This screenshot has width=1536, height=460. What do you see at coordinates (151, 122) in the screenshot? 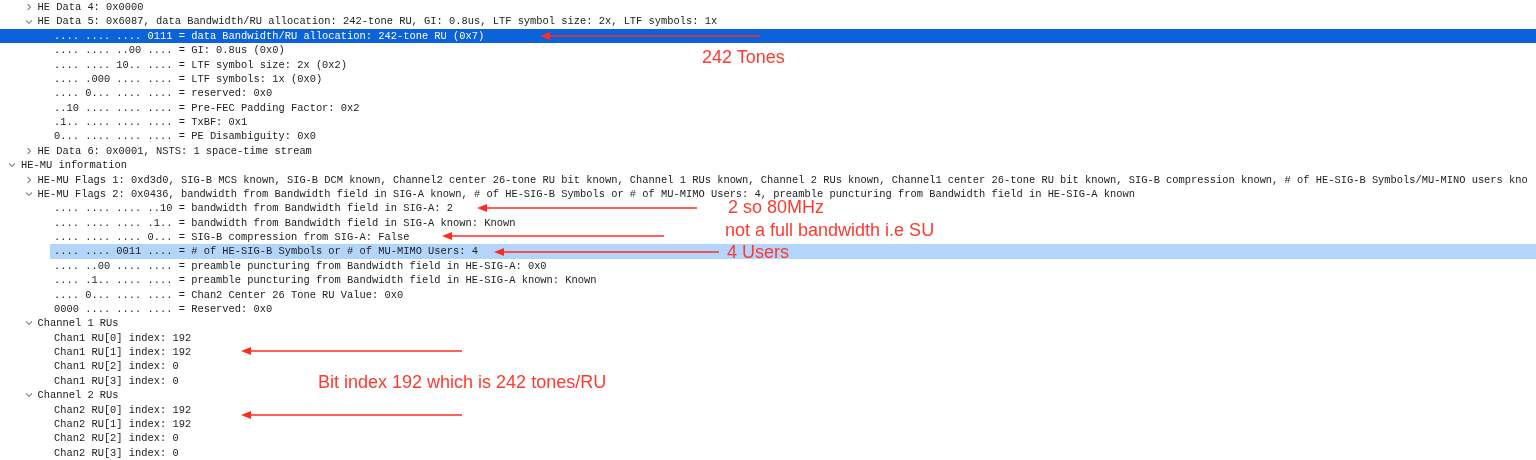
I see `tree-item: .1.. .... .... .... = TxBF: 0x1` at bounding box center [151, 122].